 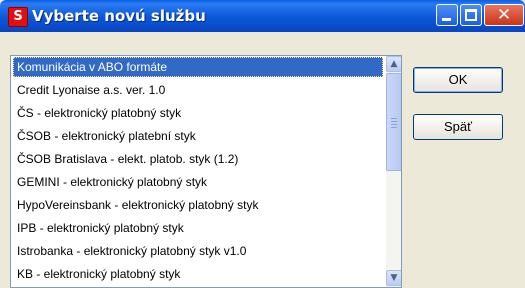 I want to click on chevron-down-icon: ▼, so click(x=394, y=278).